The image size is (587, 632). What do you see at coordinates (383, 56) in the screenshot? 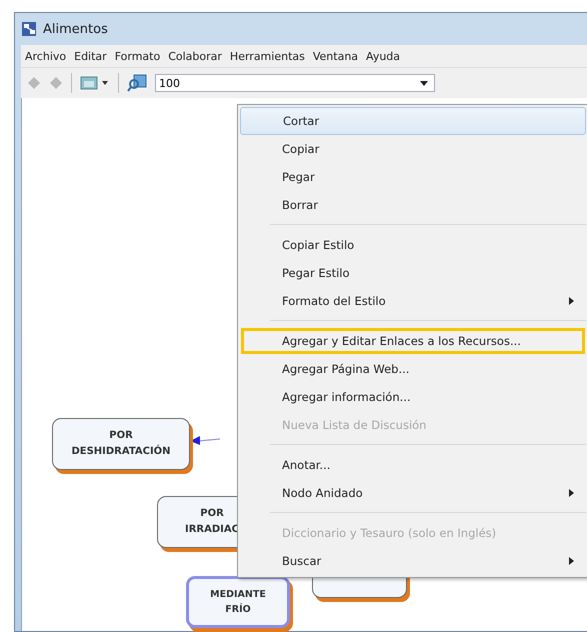
I see `menu-item: Ayuda` at bounding box center [383, 56].